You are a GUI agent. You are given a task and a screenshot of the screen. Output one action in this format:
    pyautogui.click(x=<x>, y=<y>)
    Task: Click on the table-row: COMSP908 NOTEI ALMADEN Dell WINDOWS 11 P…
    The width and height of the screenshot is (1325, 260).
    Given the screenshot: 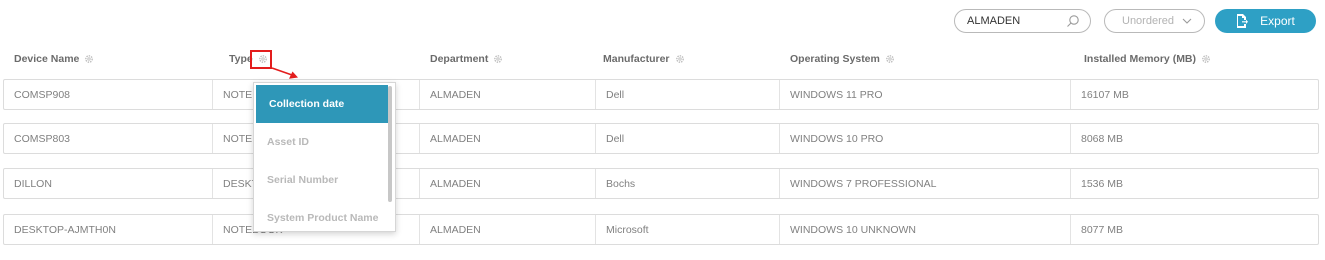 What is the action you would take?
    pyautogui.click(x=661, y=94)
    